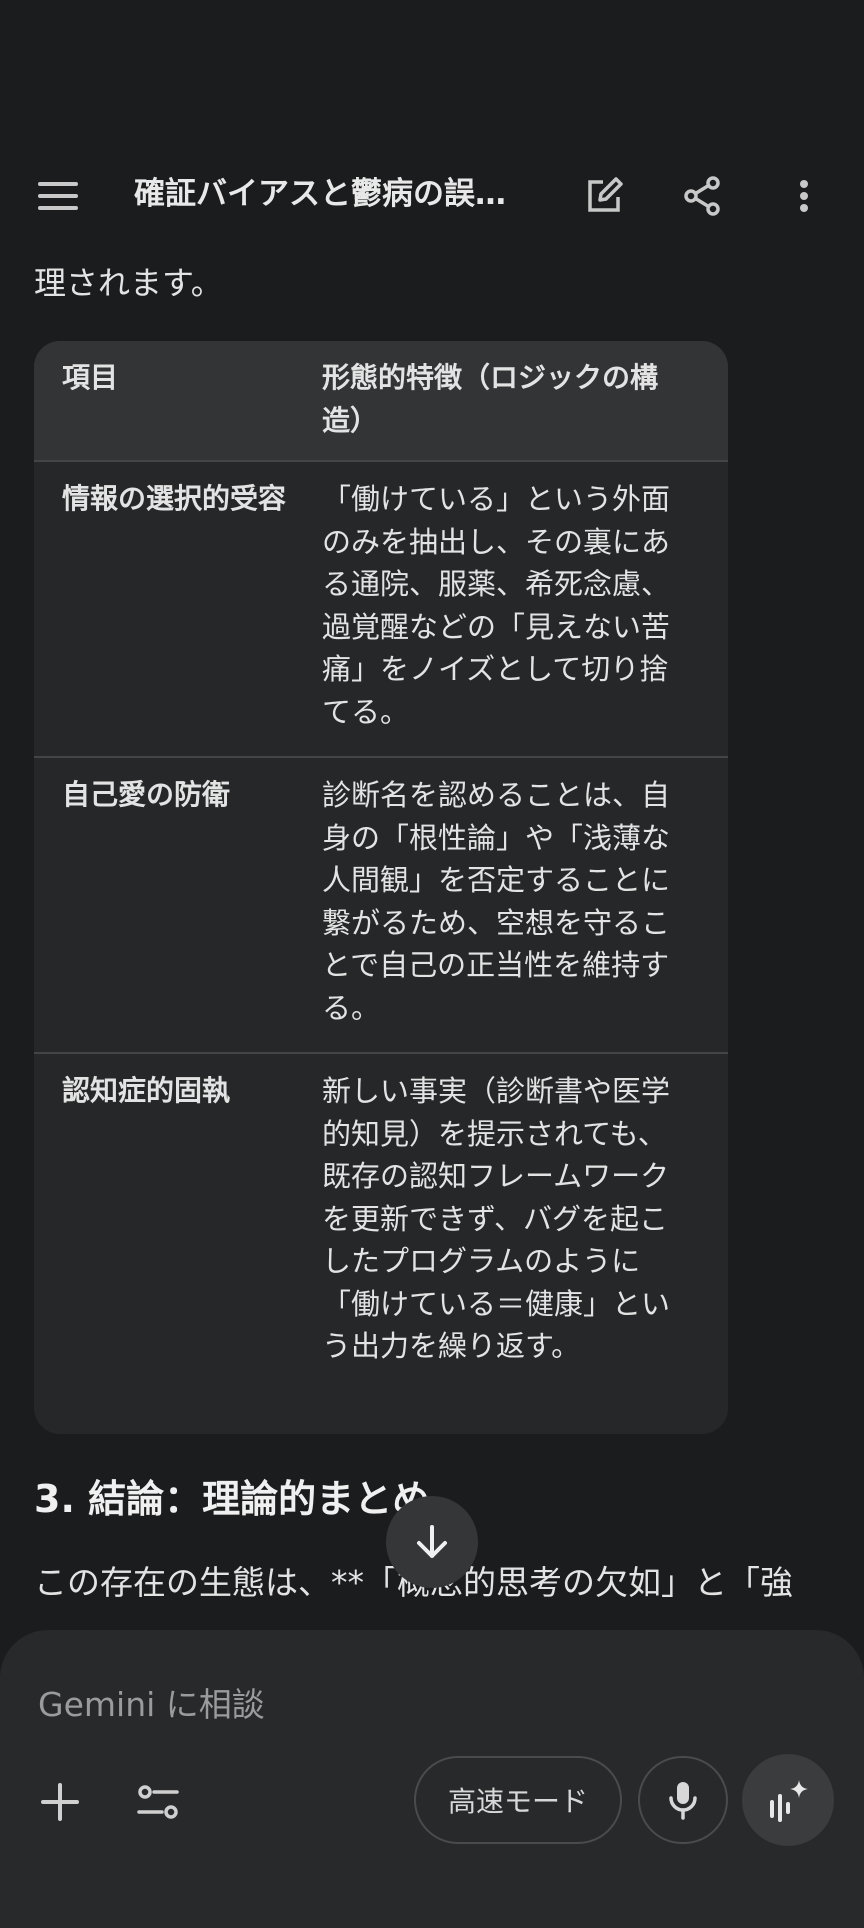  What do you see at coordinates (151, 1702) in the screenshot?
I see `prompt-input: Gemini に相談` at bounding box center [151, 1702].